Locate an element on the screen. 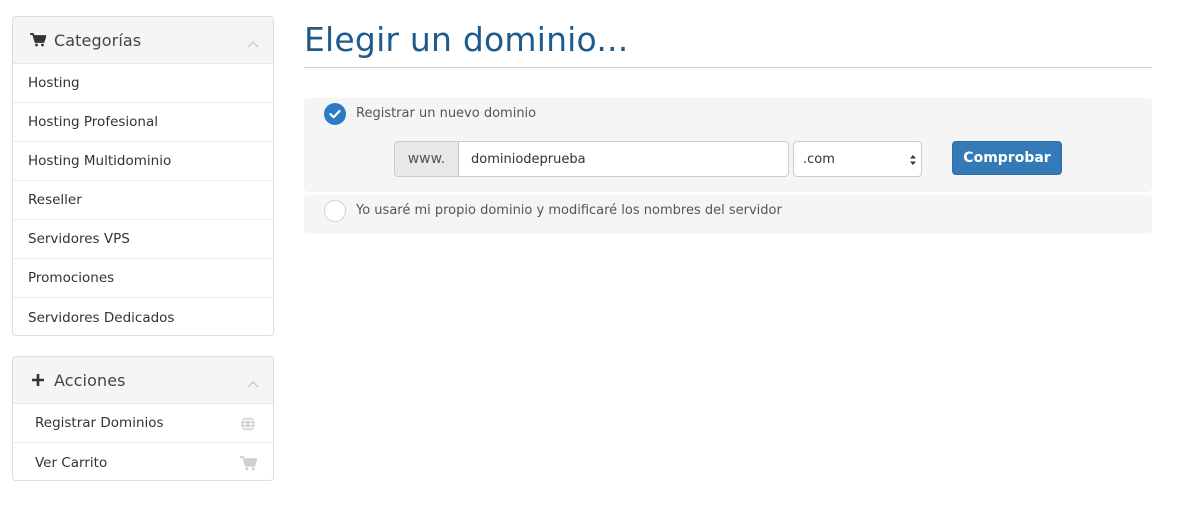 The height and width of the screenshot is (529, 1193). tld-select-value: .com is located at coordinates (819, 159).